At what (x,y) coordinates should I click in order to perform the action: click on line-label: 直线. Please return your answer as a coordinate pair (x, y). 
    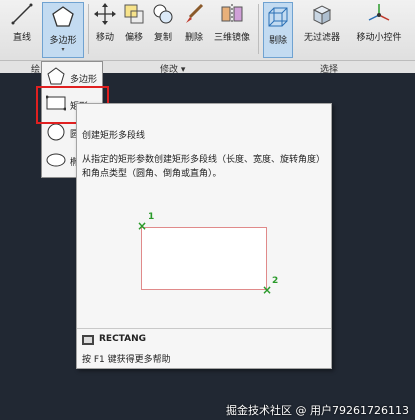
    Looking at the image, I should click on (21, 38).